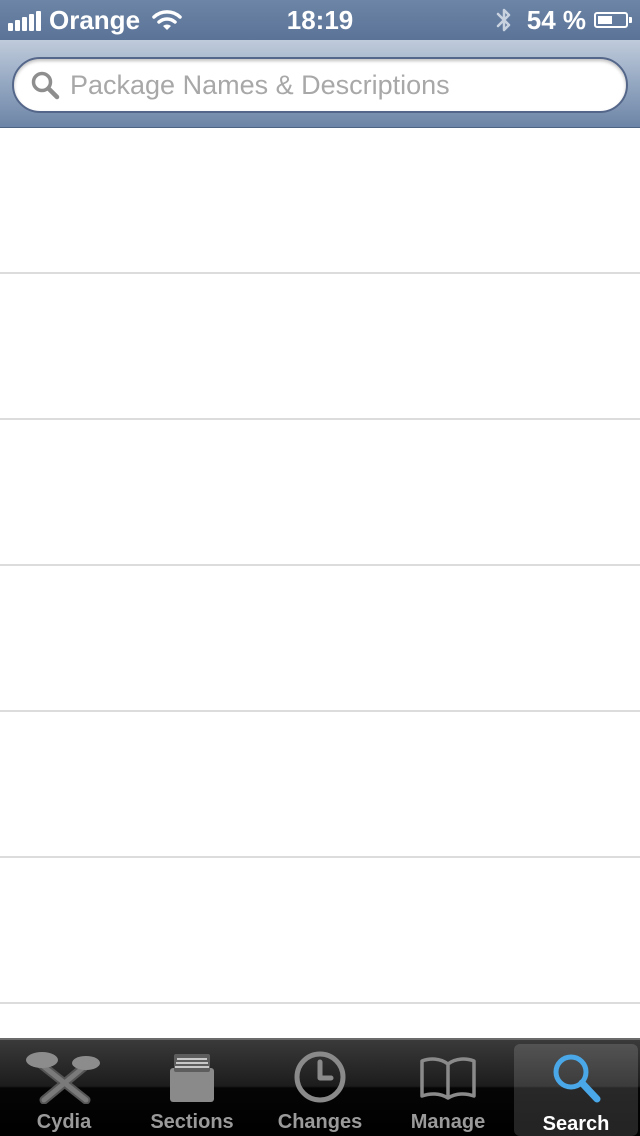  I want to click on tab-label: Sections, so click(192, 1122).